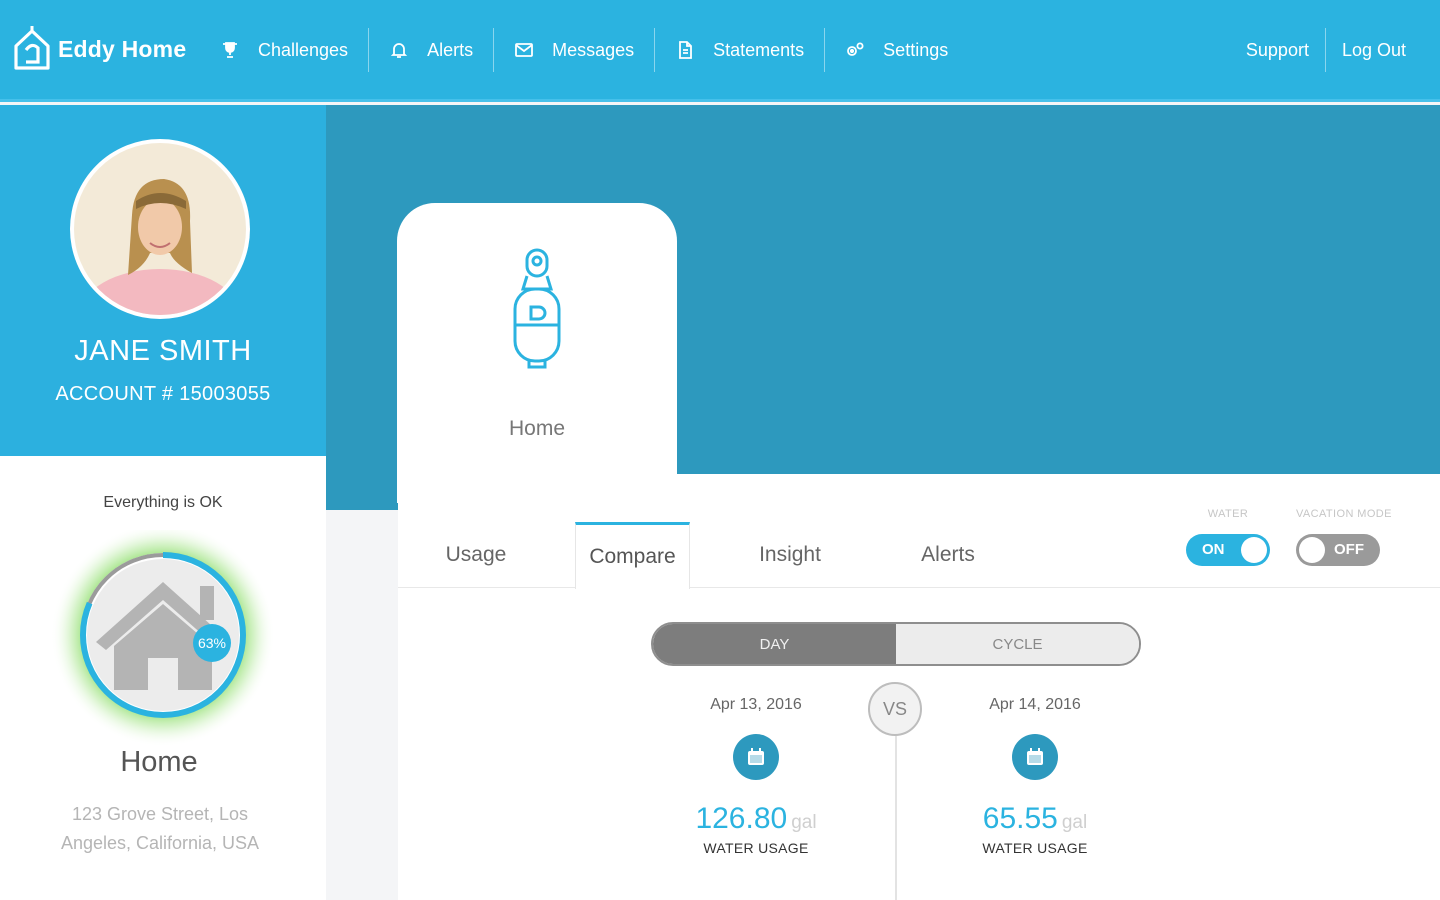 The width and height of the screenshot is (1440, 900). What do you see at coordinates (1035, 848) in the screenshot?
I see `right-usage-label: WATER USAGE` at bounding box center [1035, 848].